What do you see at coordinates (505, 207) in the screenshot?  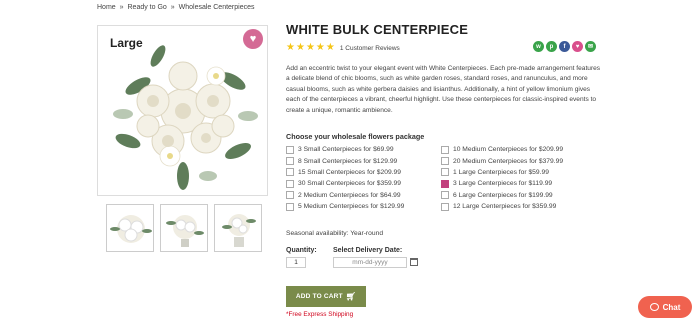 I see `package-label: 12 Large Centerpieces for $359.99` at bounding box center [505, 207].